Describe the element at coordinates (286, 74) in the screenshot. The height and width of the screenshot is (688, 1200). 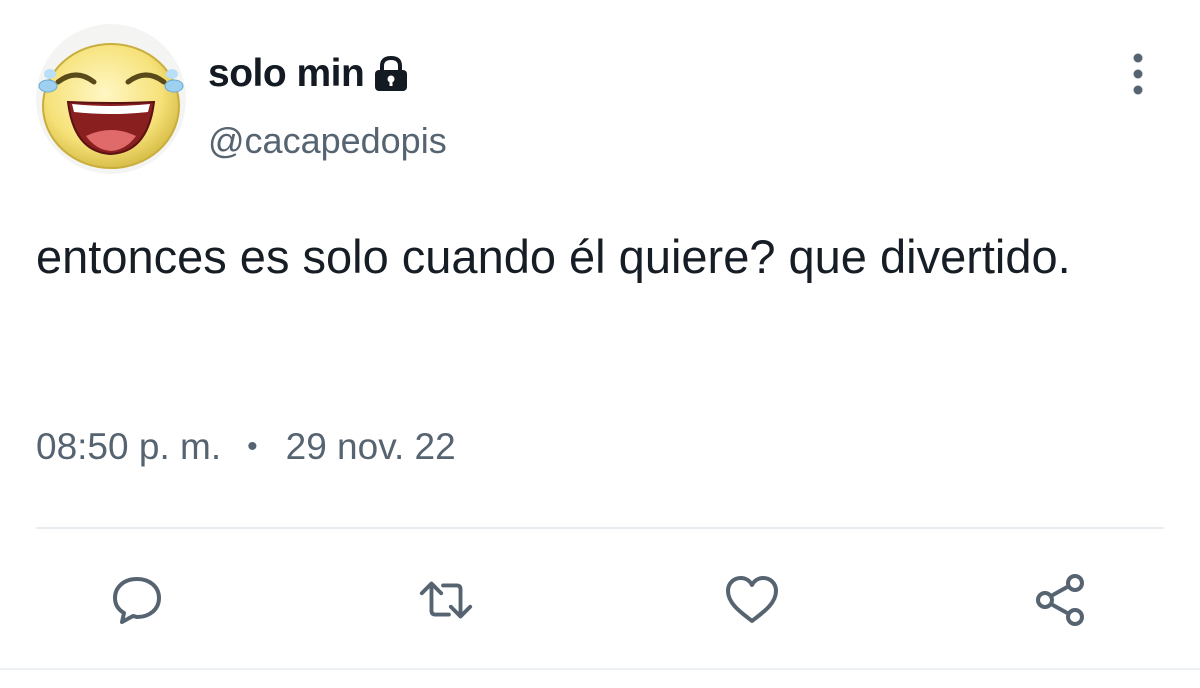
I see `display-name: solo min` at that location.